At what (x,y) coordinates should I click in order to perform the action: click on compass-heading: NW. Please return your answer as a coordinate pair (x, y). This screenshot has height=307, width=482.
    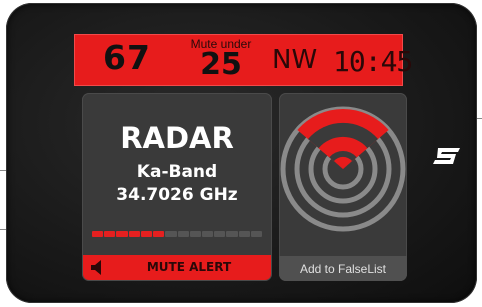
    Looking at the image, I should click on (295, 60).